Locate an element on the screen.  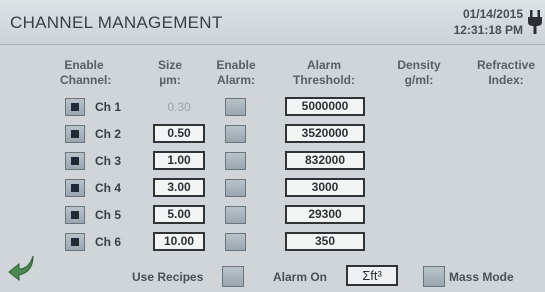
alarm-threshold-field: 832000 is located at coordinates (325, 160).